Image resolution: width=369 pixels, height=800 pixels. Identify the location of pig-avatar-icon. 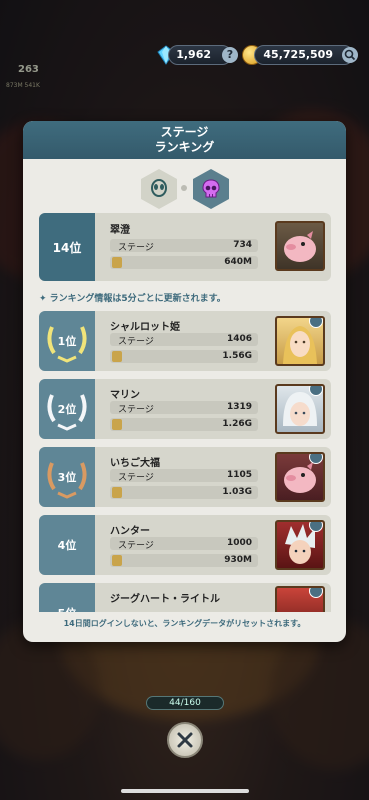
(300, 246).